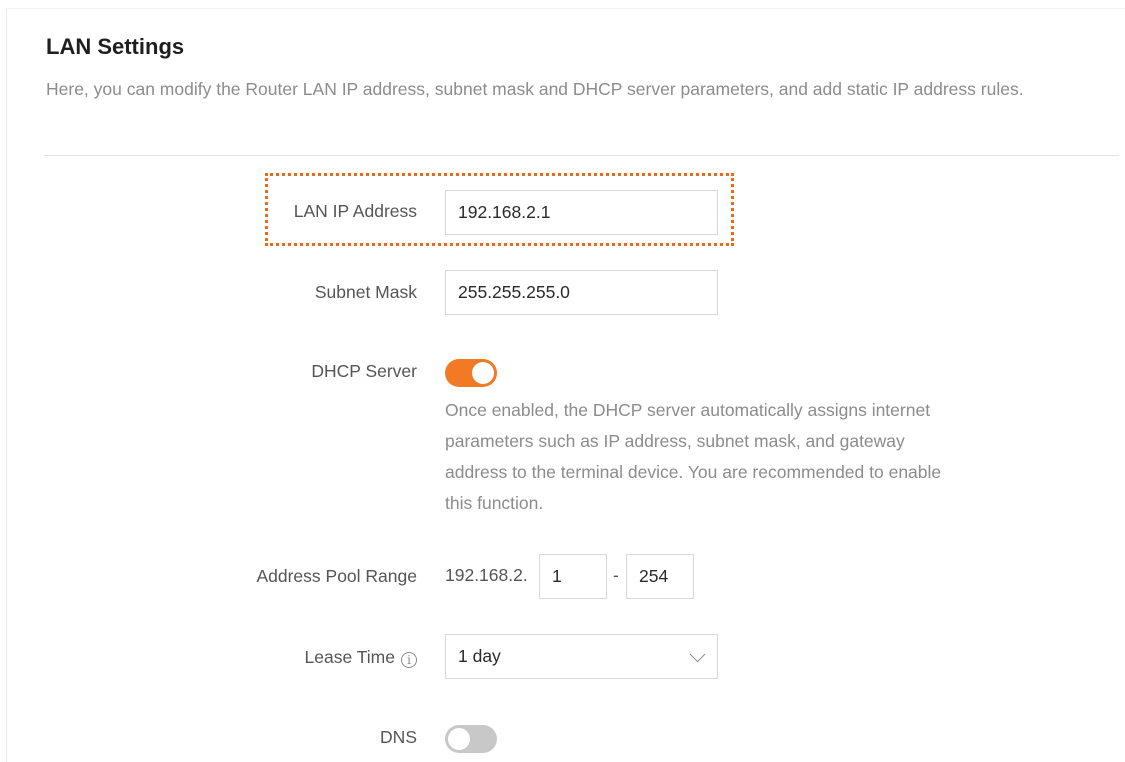  Describe the element at coordinates (504, 212) in the screenshot. I see `lan-ip-value: 192.168.2.1` at that location.